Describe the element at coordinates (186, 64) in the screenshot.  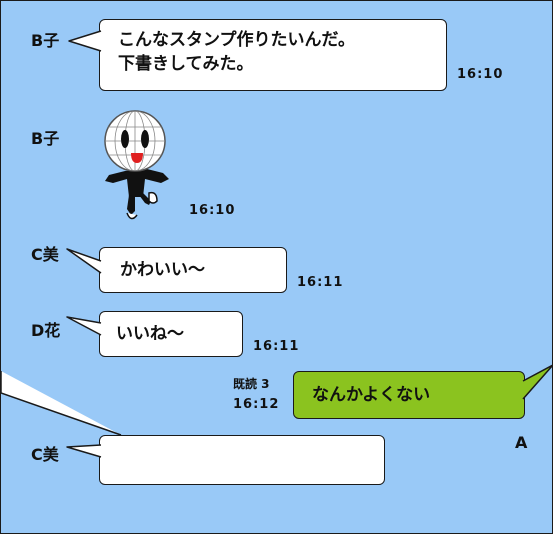
I see `message-line: 下書きしてみた。` at that location.